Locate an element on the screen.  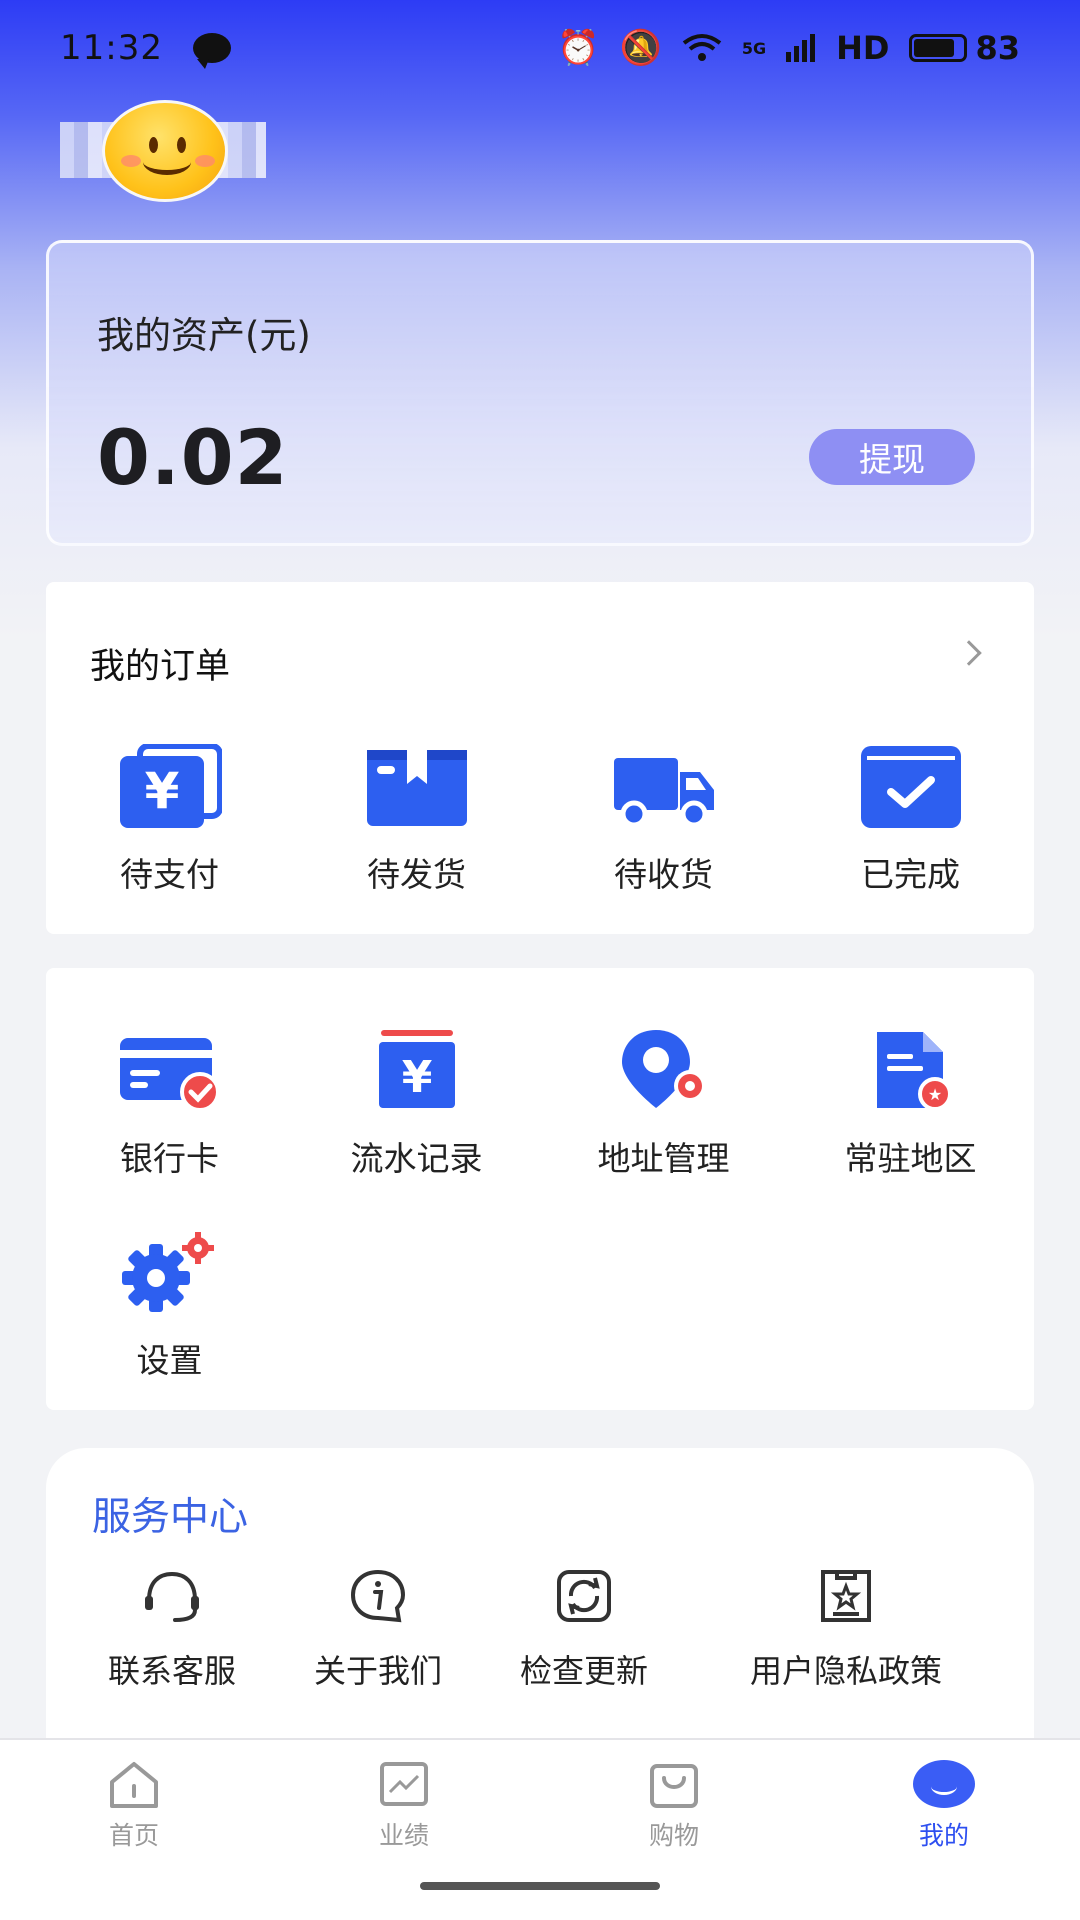
asset-title: 我的资产(元) is located at coordinates (204, 335).